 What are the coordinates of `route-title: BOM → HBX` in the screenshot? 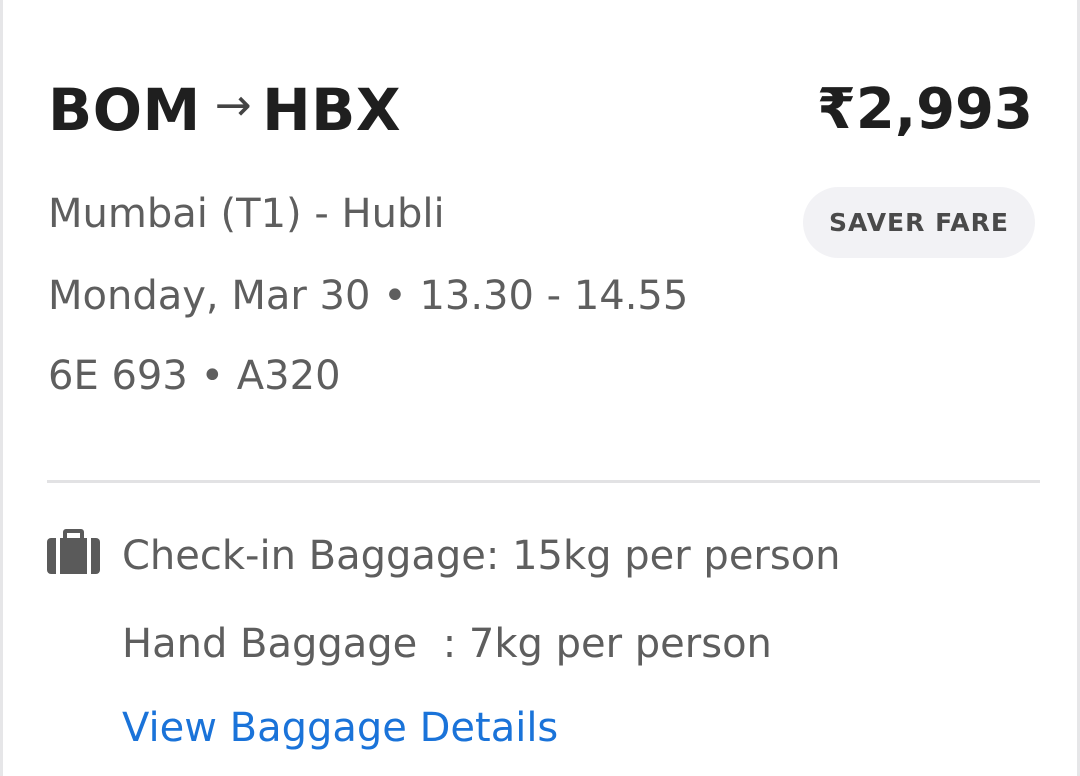 It's located at (224, 113).